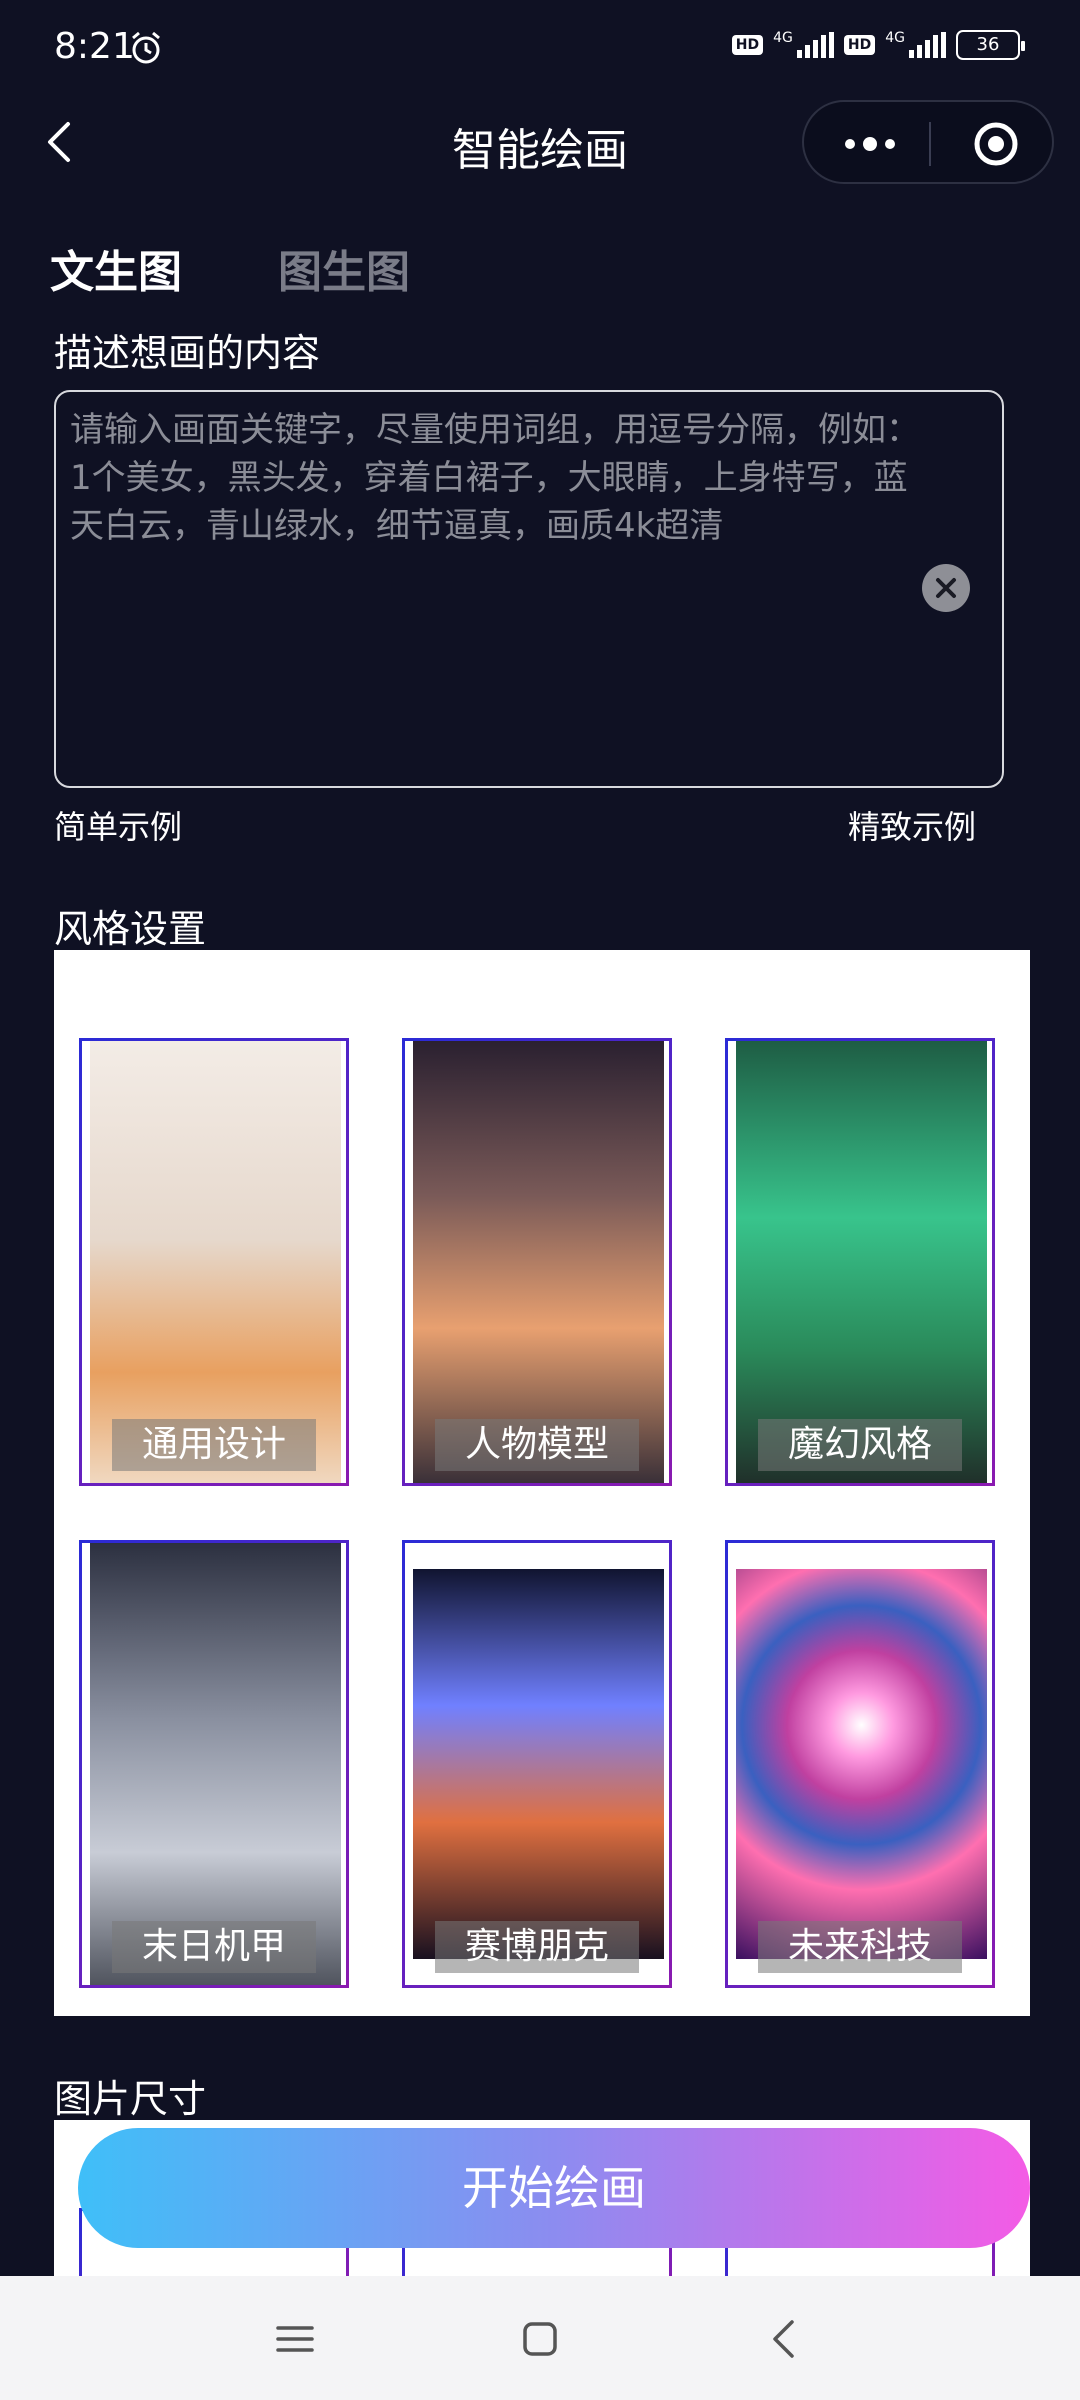 This screenshot has width=1080, height=2400. What do you see at coordinates (747, 45) in the screenshot?
I see `hd-badge: HD` at bounding box center [747, 45].